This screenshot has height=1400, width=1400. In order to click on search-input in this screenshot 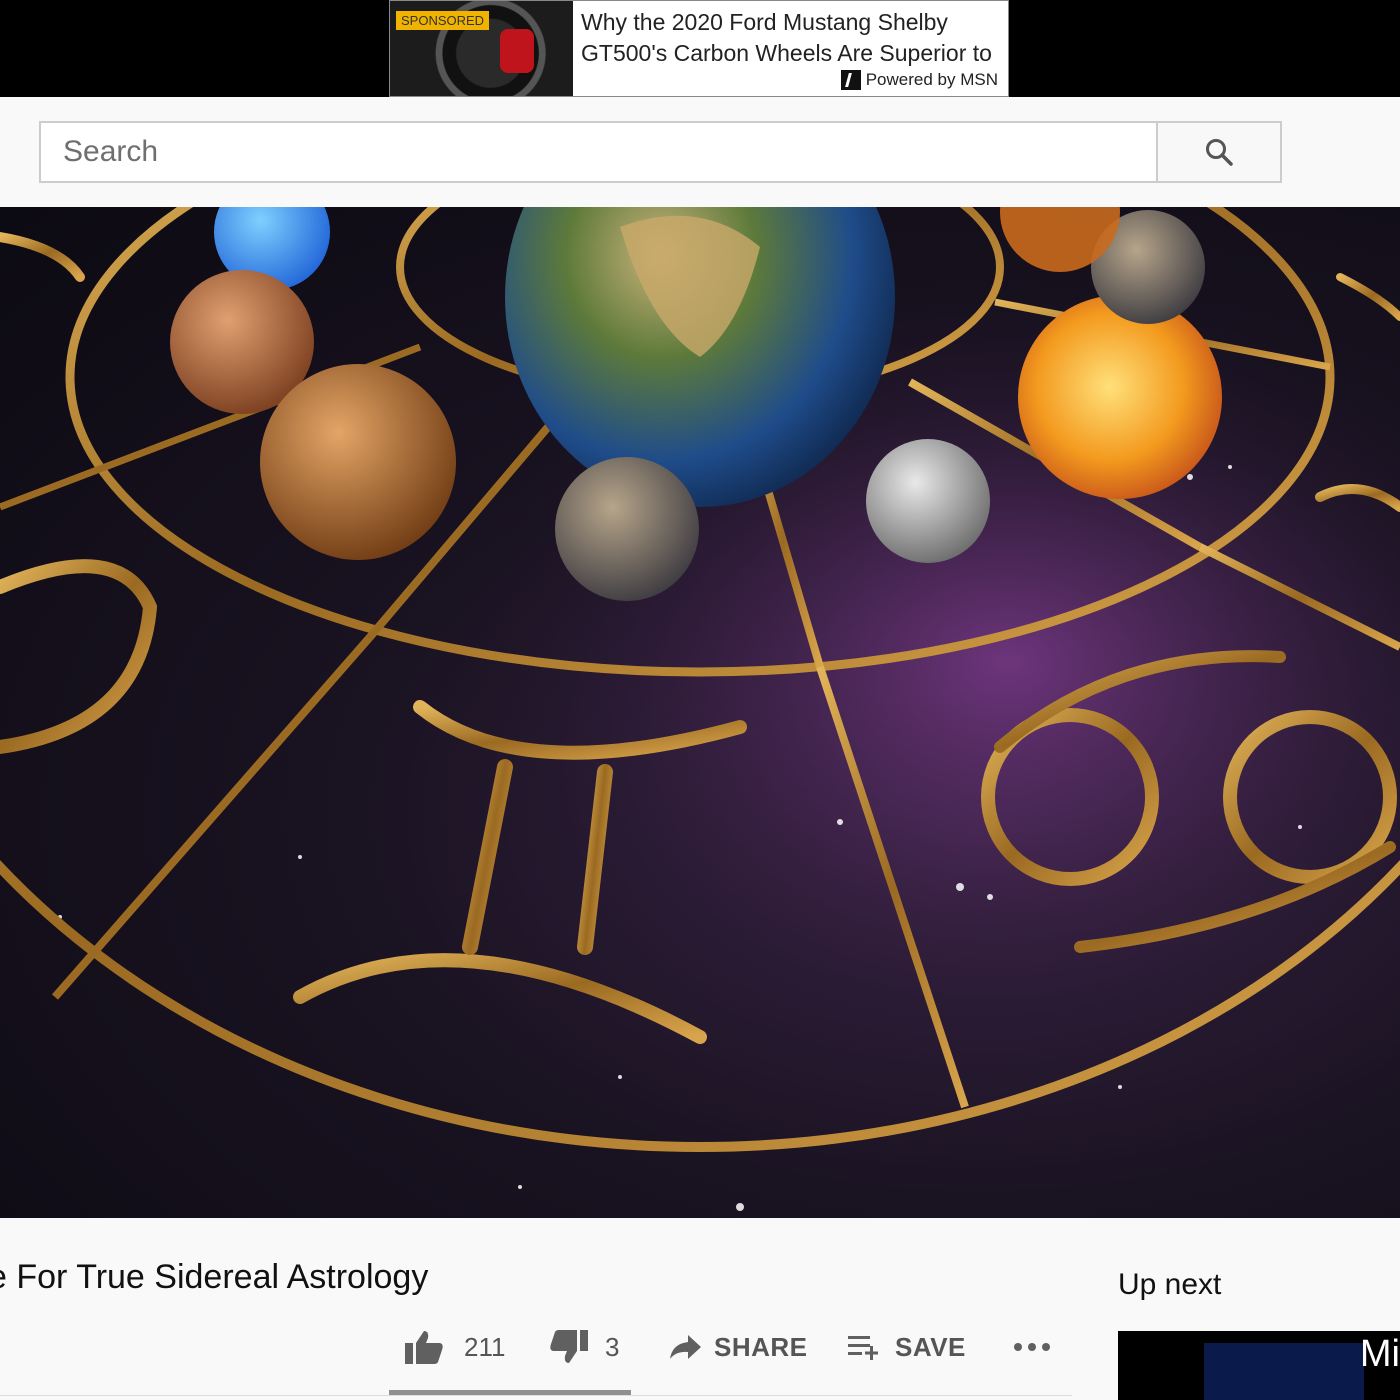, I will do `click(598, 152)`.